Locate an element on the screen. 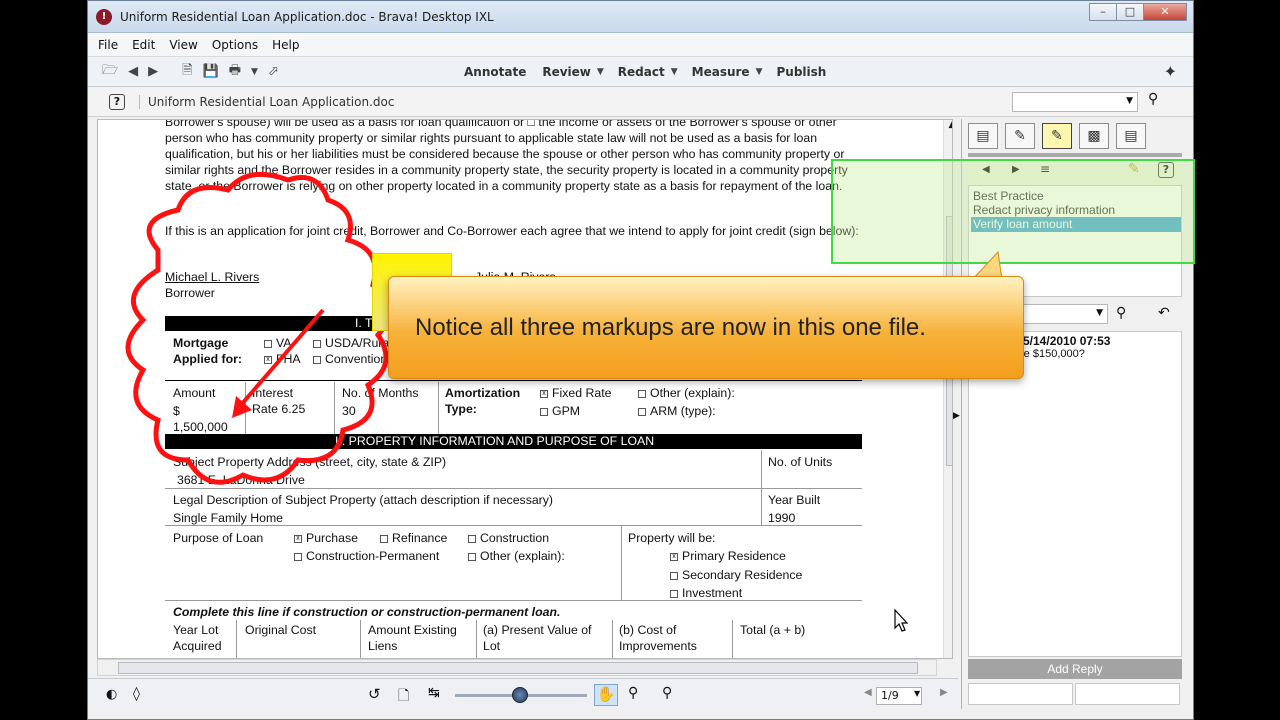 This screenshot has height=720, width=1280. measure-button: Measure is located at coordinates (721, 72).